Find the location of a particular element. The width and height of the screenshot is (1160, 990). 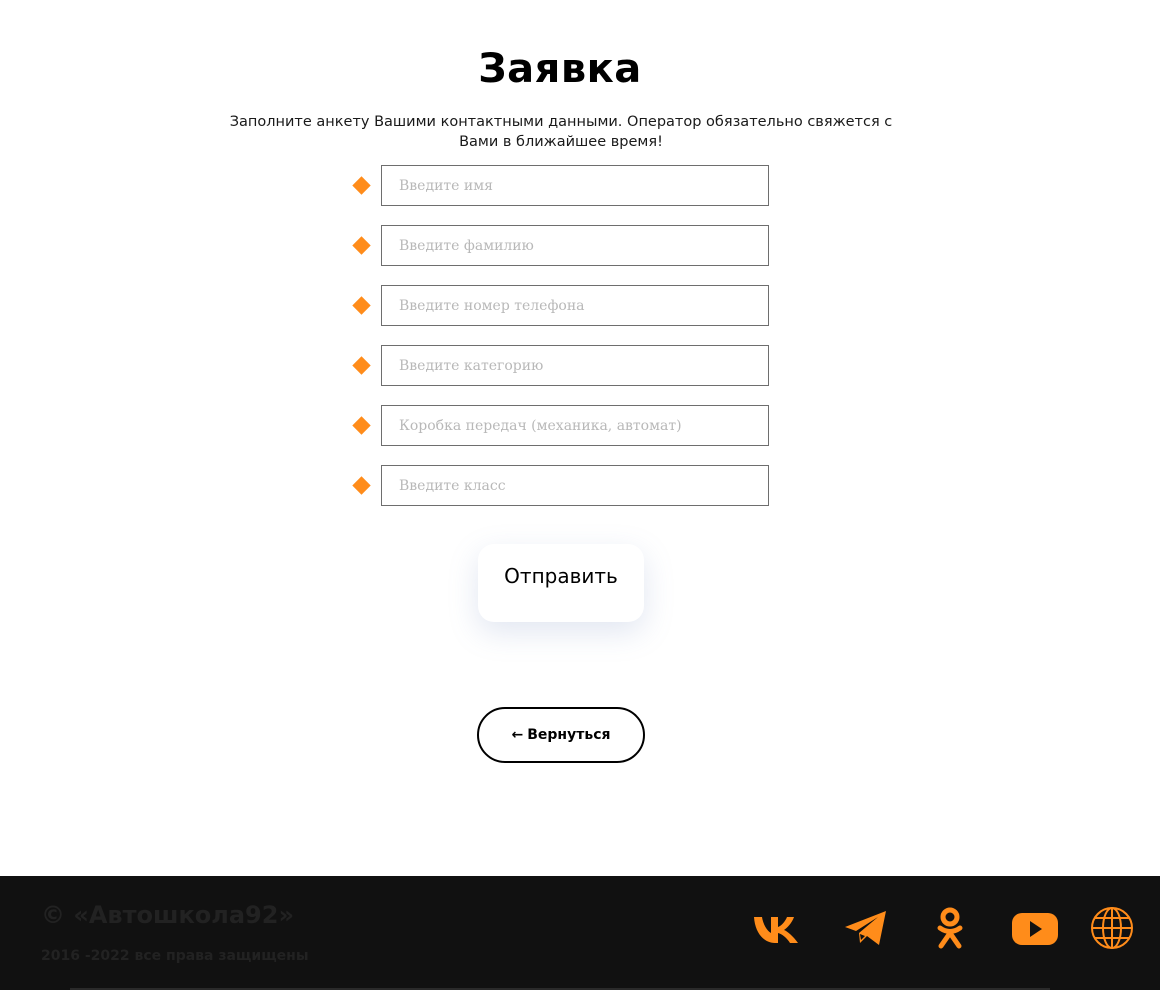

form-row-category is located at coordinates (562, 365).